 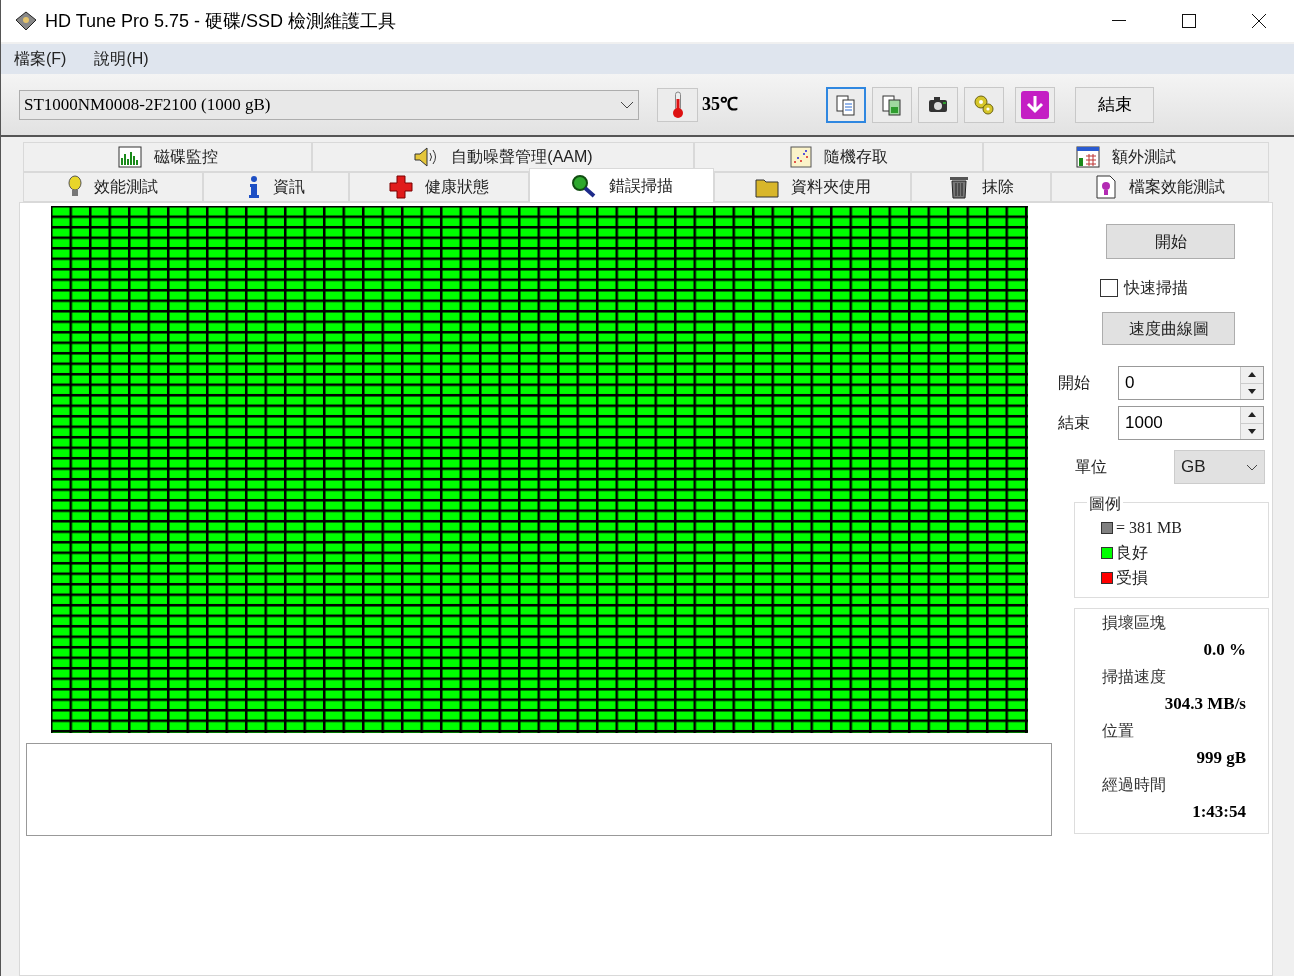 I want to click on chart-window-icon, so click(x=1088, y=157).